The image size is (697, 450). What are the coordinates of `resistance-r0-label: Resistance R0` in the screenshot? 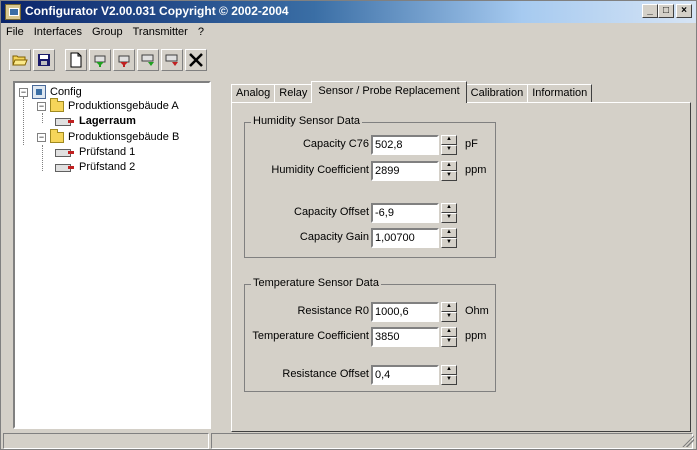 It's located at (333, 311).